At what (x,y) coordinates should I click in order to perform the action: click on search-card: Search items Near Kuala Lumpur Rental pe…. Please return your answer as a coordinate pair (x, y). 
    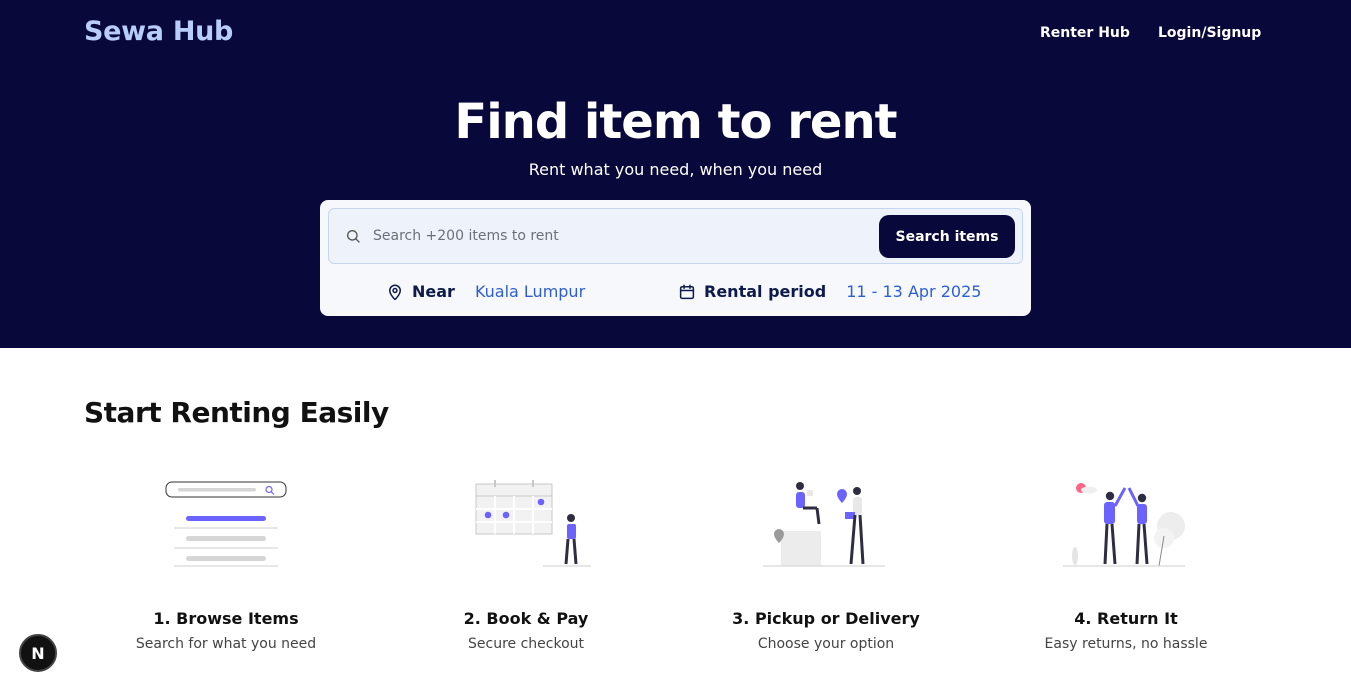
    Looking at the image, I should click on (675, 258).